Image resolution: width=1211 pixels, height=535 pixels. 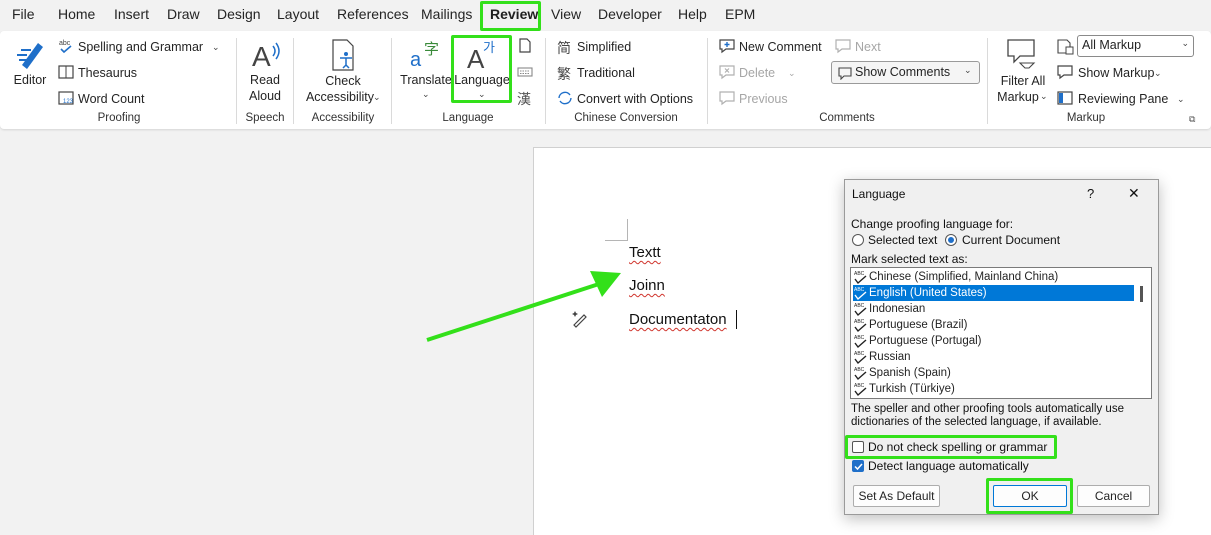 I want to click on tab-layout: Layout, so click(x=298, y=14).